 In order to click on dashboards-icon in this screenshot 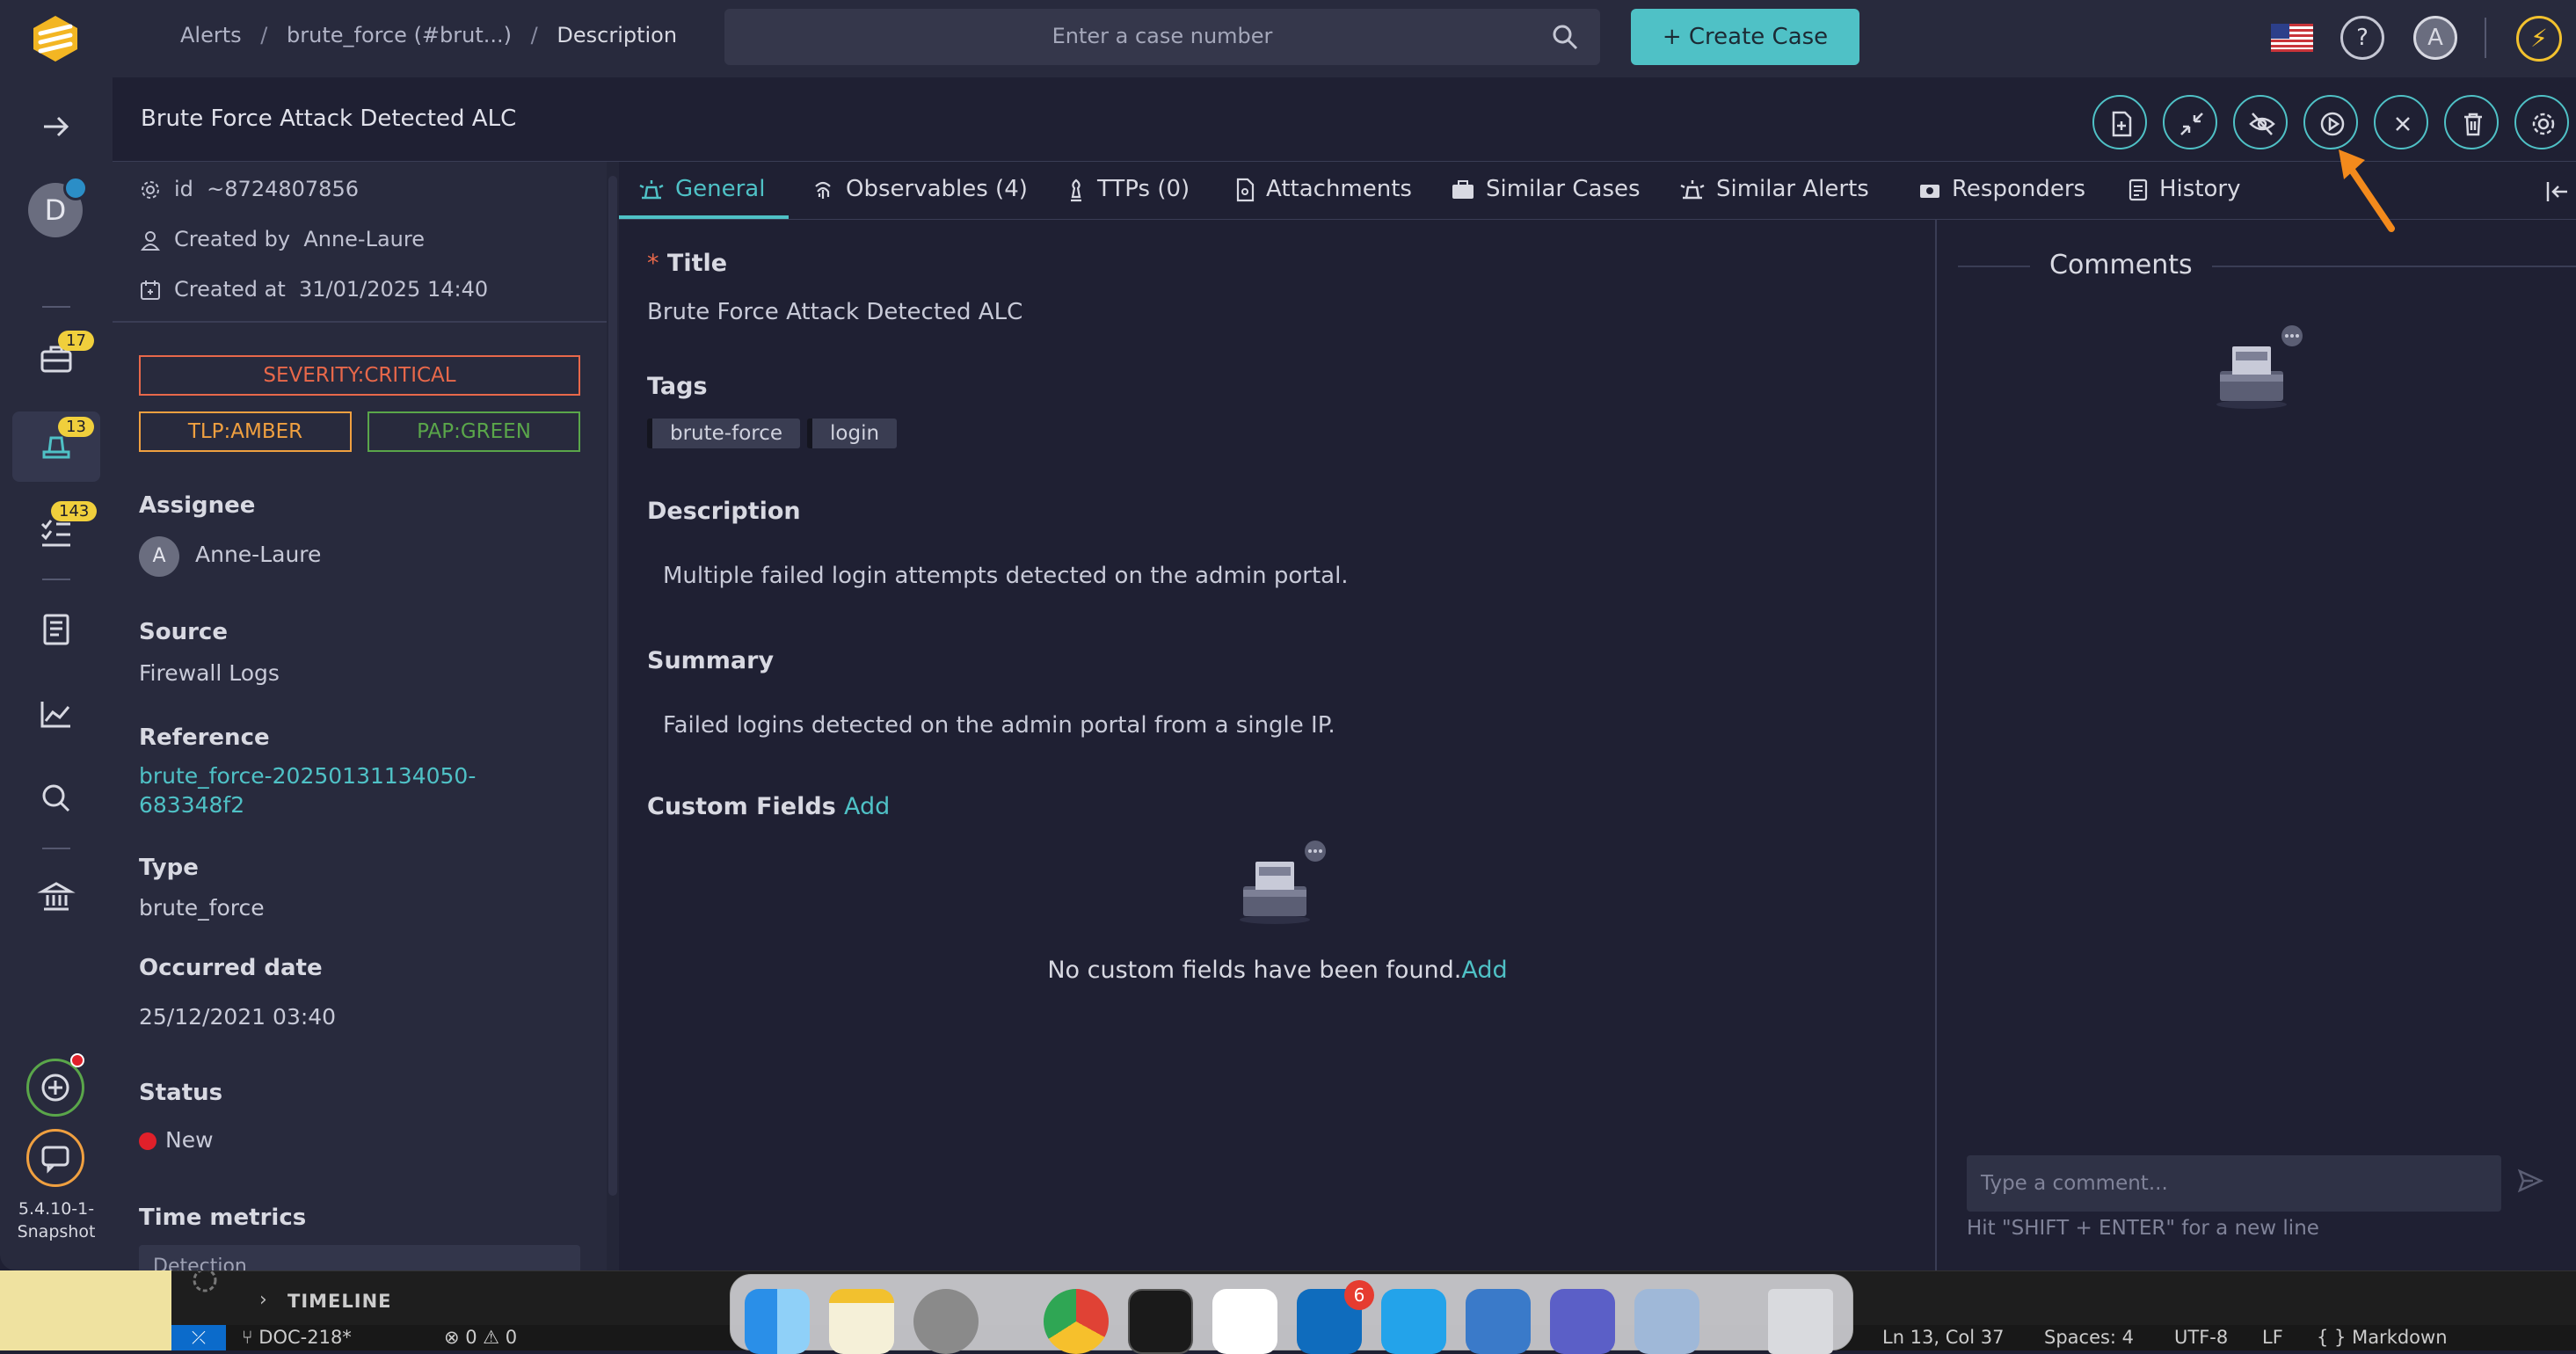, I will do `click(56, 714)`.